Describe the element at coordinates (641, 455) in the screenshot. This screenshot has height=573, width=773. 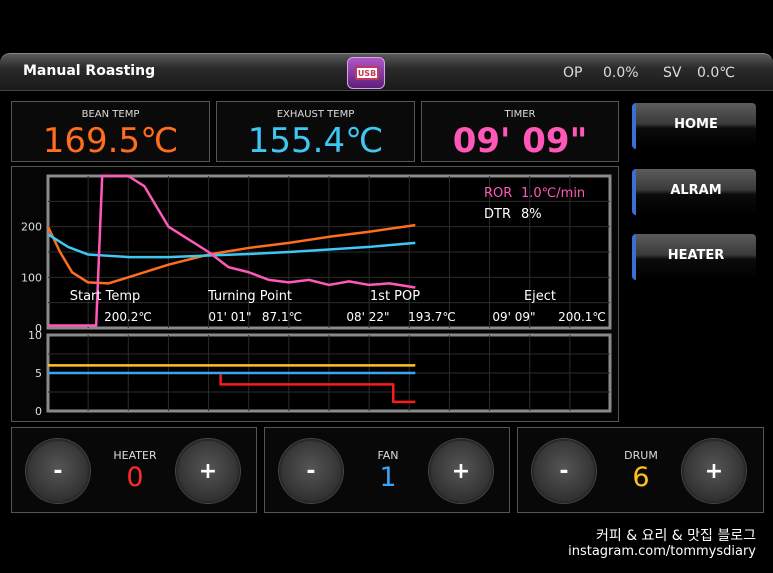
I see `drum-control-label: DRUM` at that location.